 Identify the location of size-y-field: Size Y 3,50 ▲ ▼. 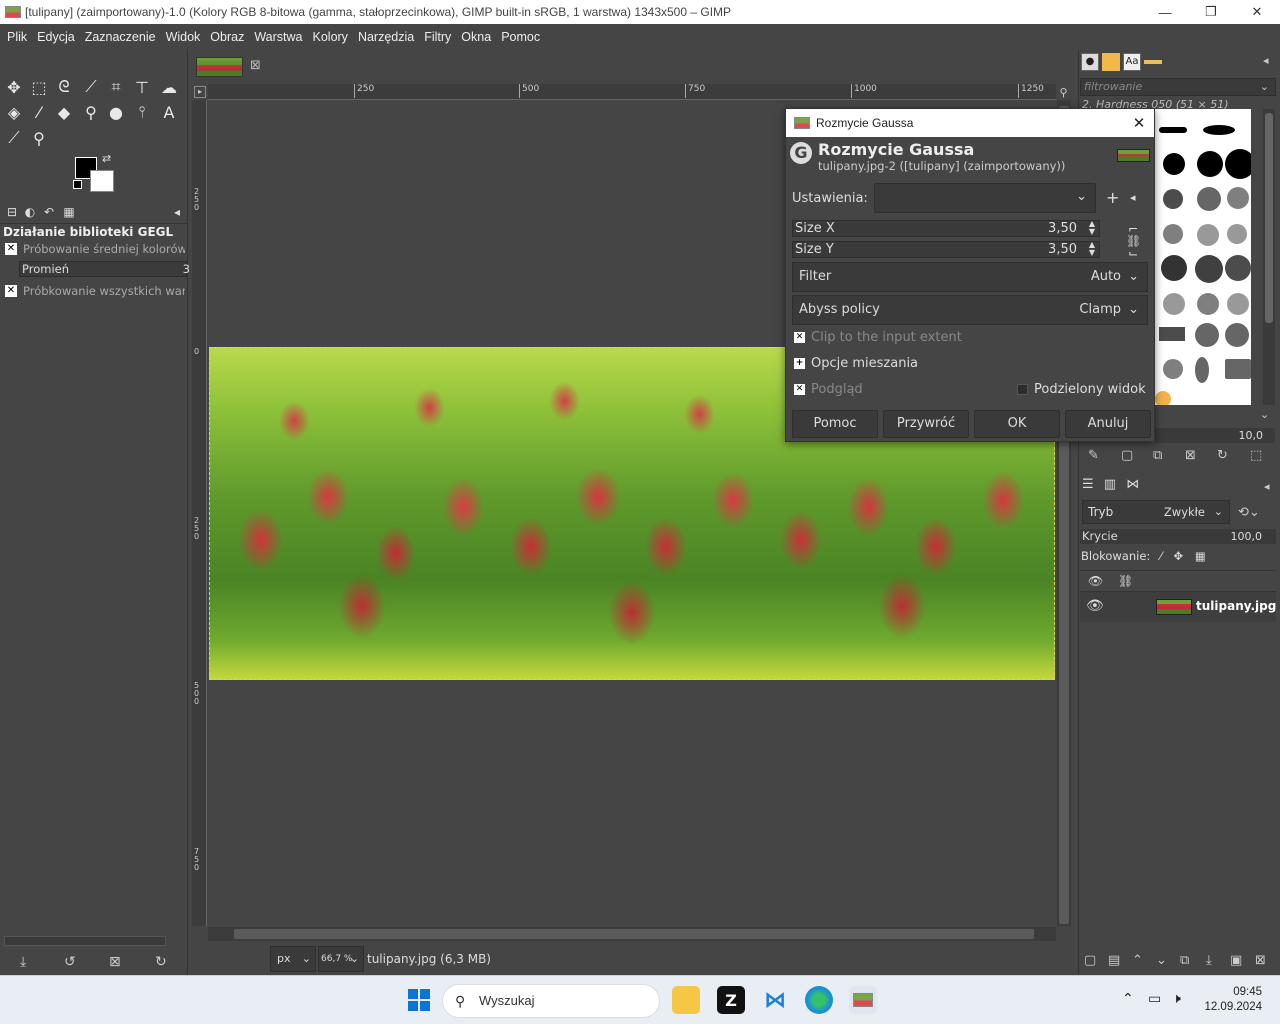
(946, 249).